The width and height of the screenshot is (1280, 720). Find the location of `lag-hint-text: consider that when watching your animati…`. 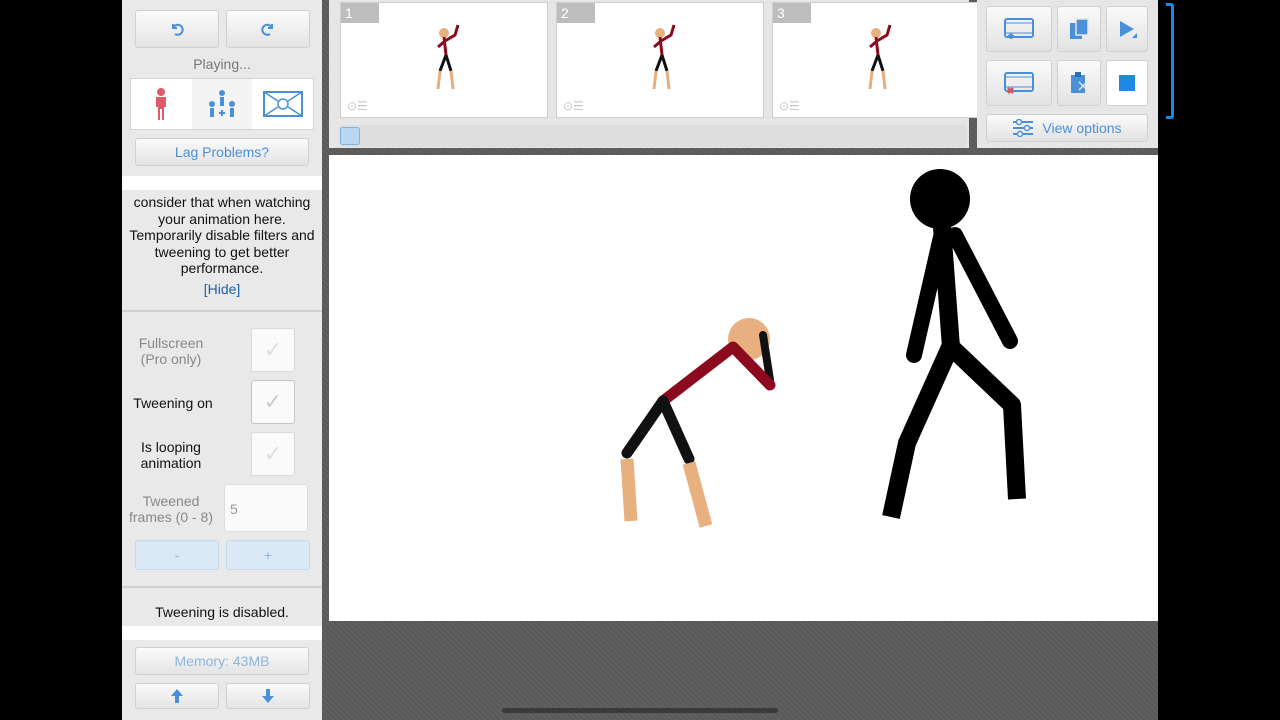

lag-hint-text: consider that when watching your animati… is located at coordinates (222, 235).